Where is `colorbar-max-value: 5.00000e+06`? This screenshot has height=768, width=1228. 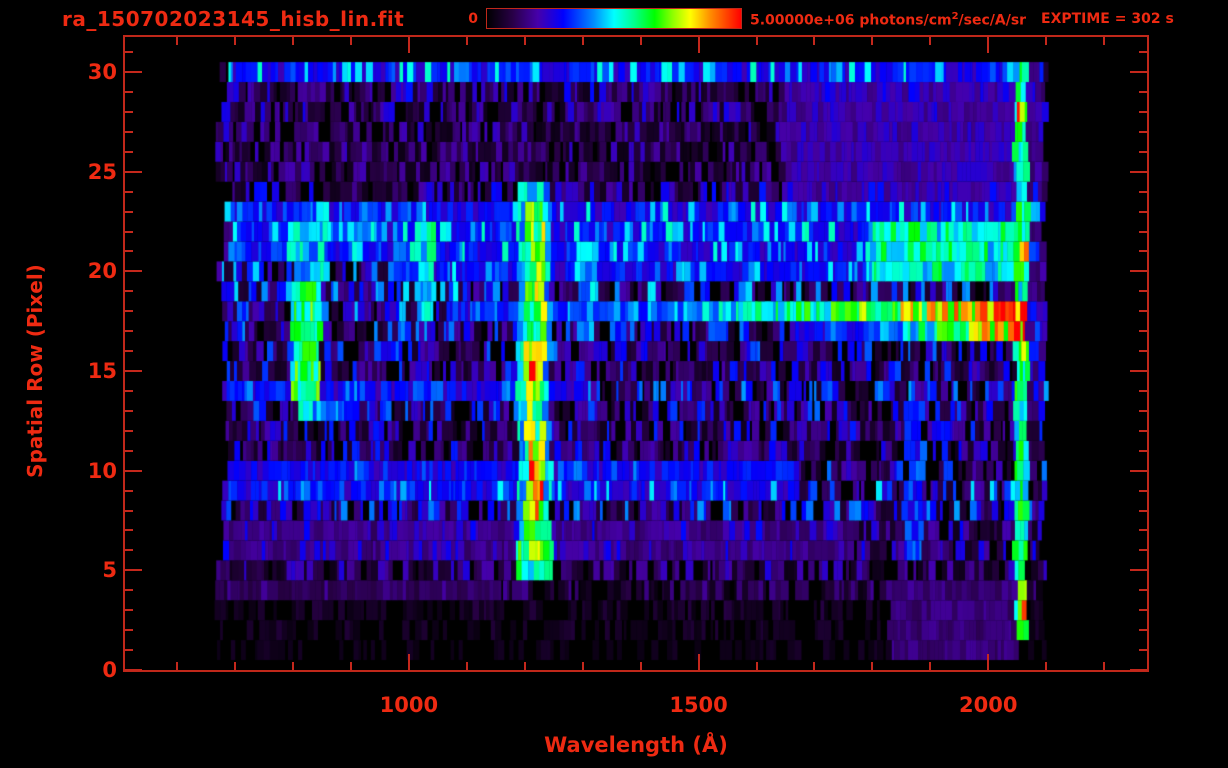
colorbar-max-value: 5.00000e+06 is located at coordinates (802, 20).